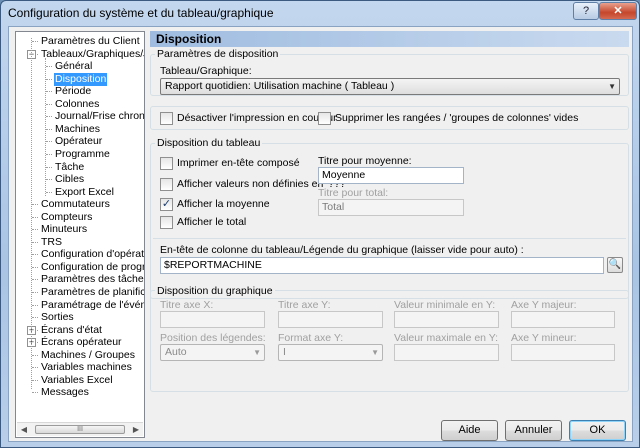 The image size is (640, 448). I want to click on tree-item: Écrans d'état, so click(71, 330).